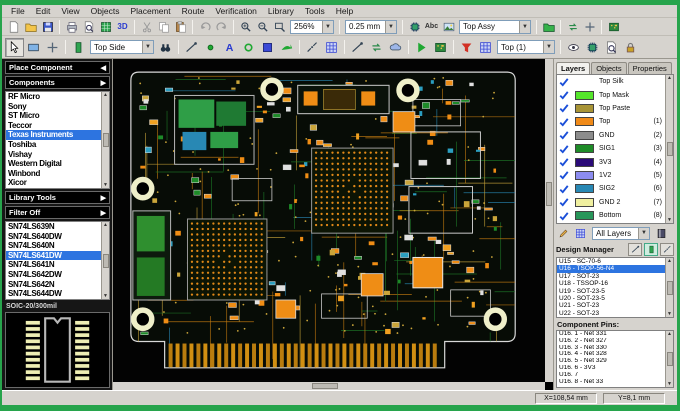  What do you see at coordinates (611, 348) in the screenshot?
I see `pin-item: U16. 3 - Net 330` at bounding box center [611, 348].